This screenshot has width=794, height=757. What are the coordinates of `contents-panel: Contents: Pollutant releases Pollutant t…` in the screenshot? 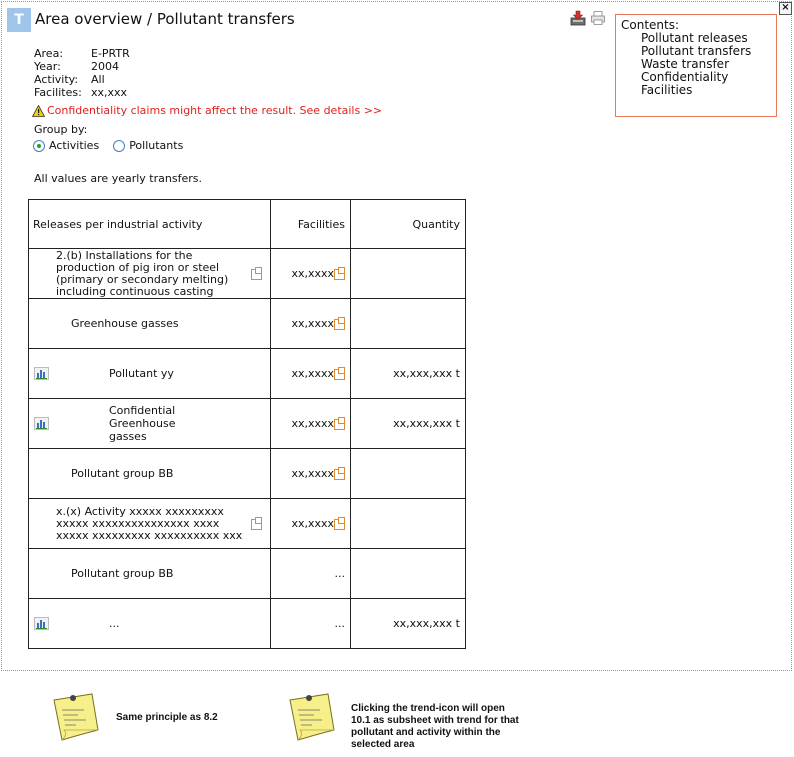 It's located at (696, 65).